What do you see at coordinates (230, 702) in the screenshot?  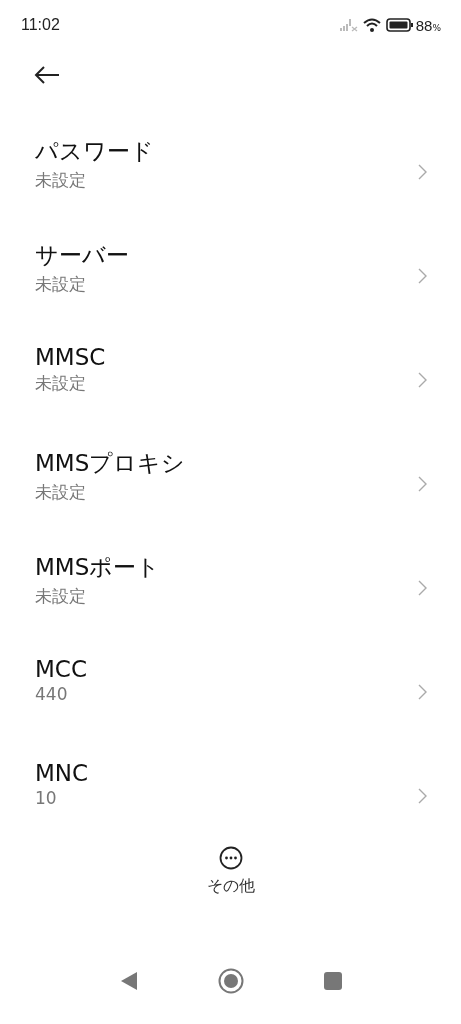 I see `settings-item: MCC 440` at bounding box center [230, 702].